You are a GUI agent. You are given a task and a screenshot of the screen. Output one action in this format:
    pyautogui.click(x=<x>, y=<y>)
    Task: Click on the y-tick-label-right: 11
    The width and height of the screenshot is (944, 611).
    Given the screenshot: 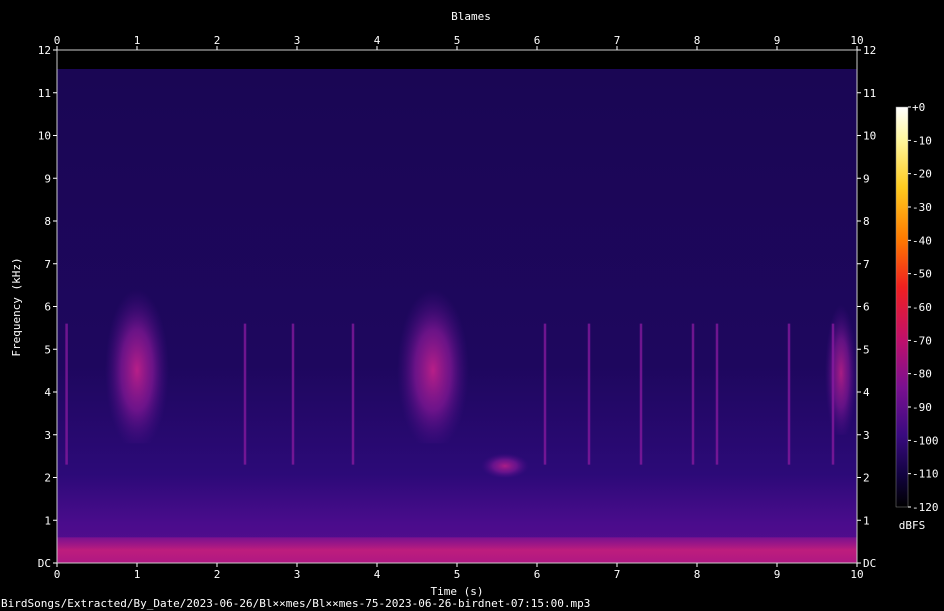 What is the action you would take?
    pyautogui.click(x=869, y=93)
    